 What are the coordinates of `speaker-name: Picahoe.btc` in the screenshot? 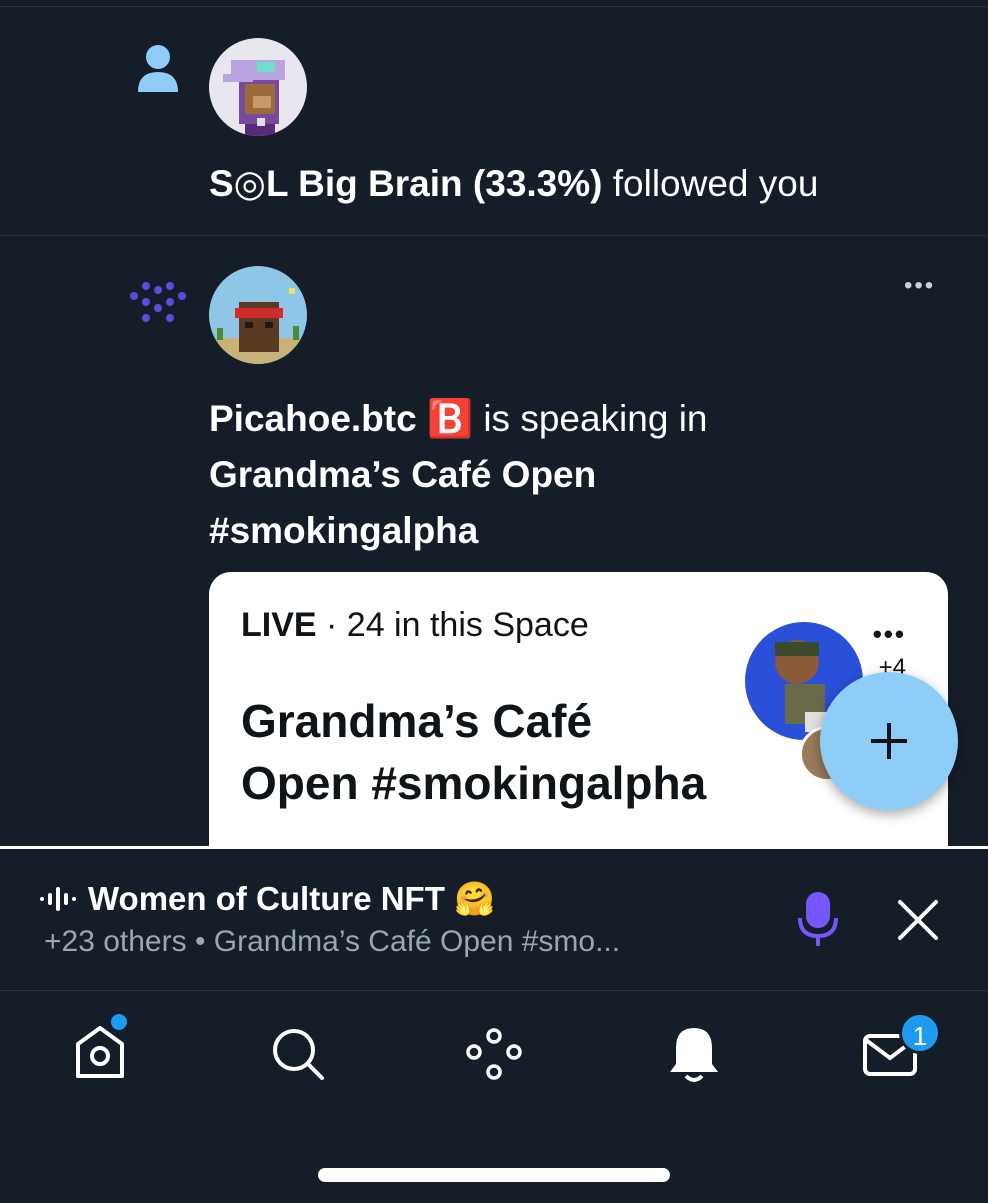 It's located at (313, 418).